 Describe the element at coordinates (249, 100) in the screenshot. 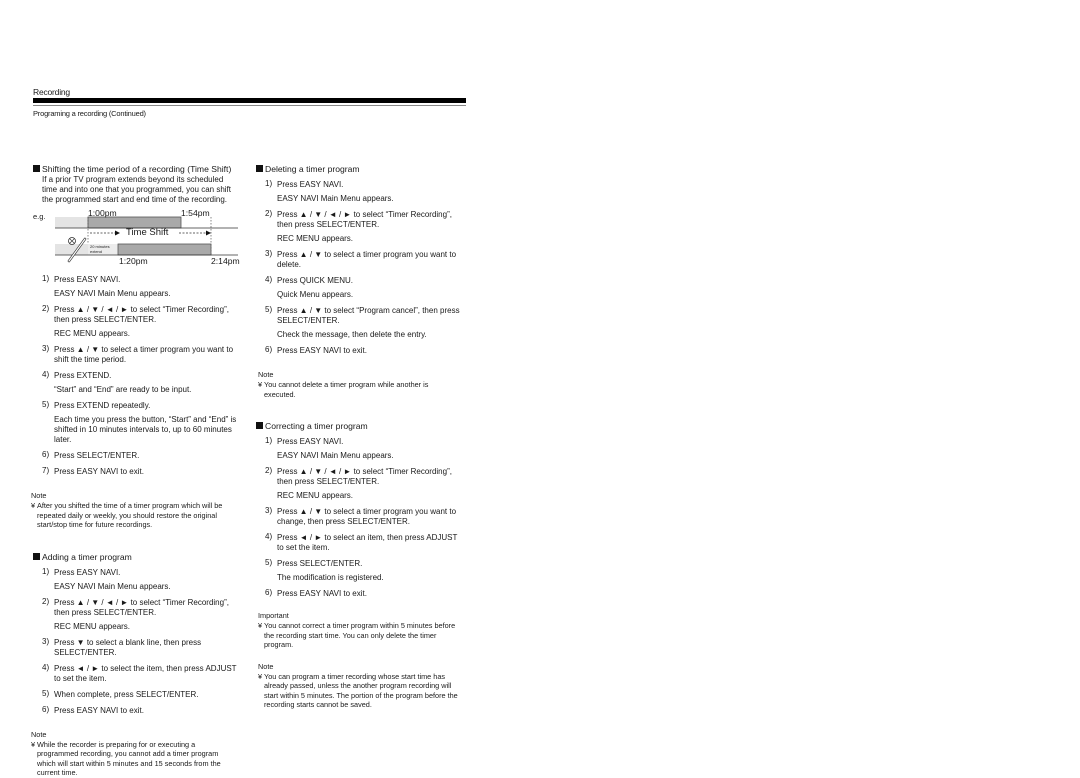

I see `header-rule-thick` at that location.